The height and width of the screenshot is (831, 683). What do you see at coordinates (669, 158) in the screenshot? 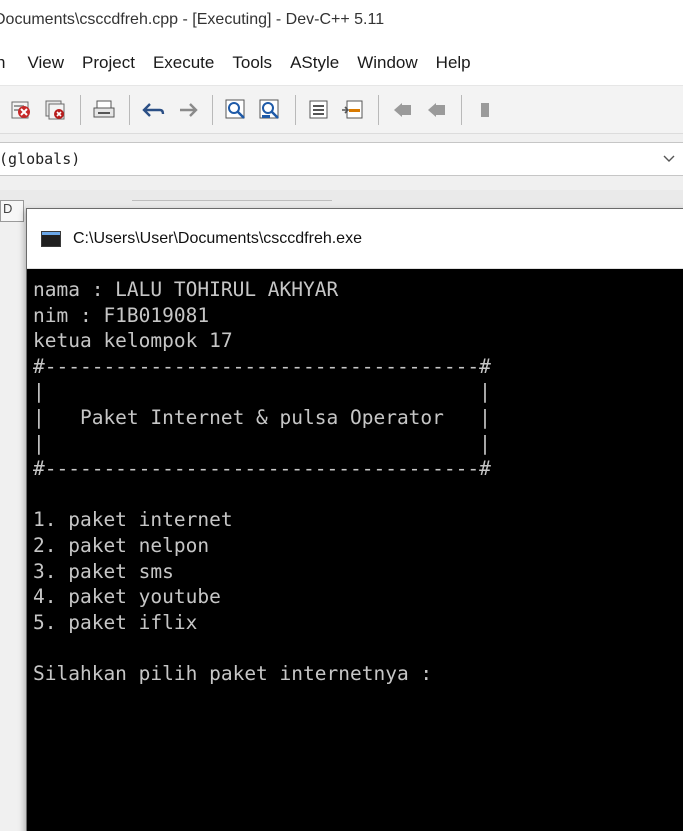
I see `chevron-down-icon` at bounding box center [669, 158].